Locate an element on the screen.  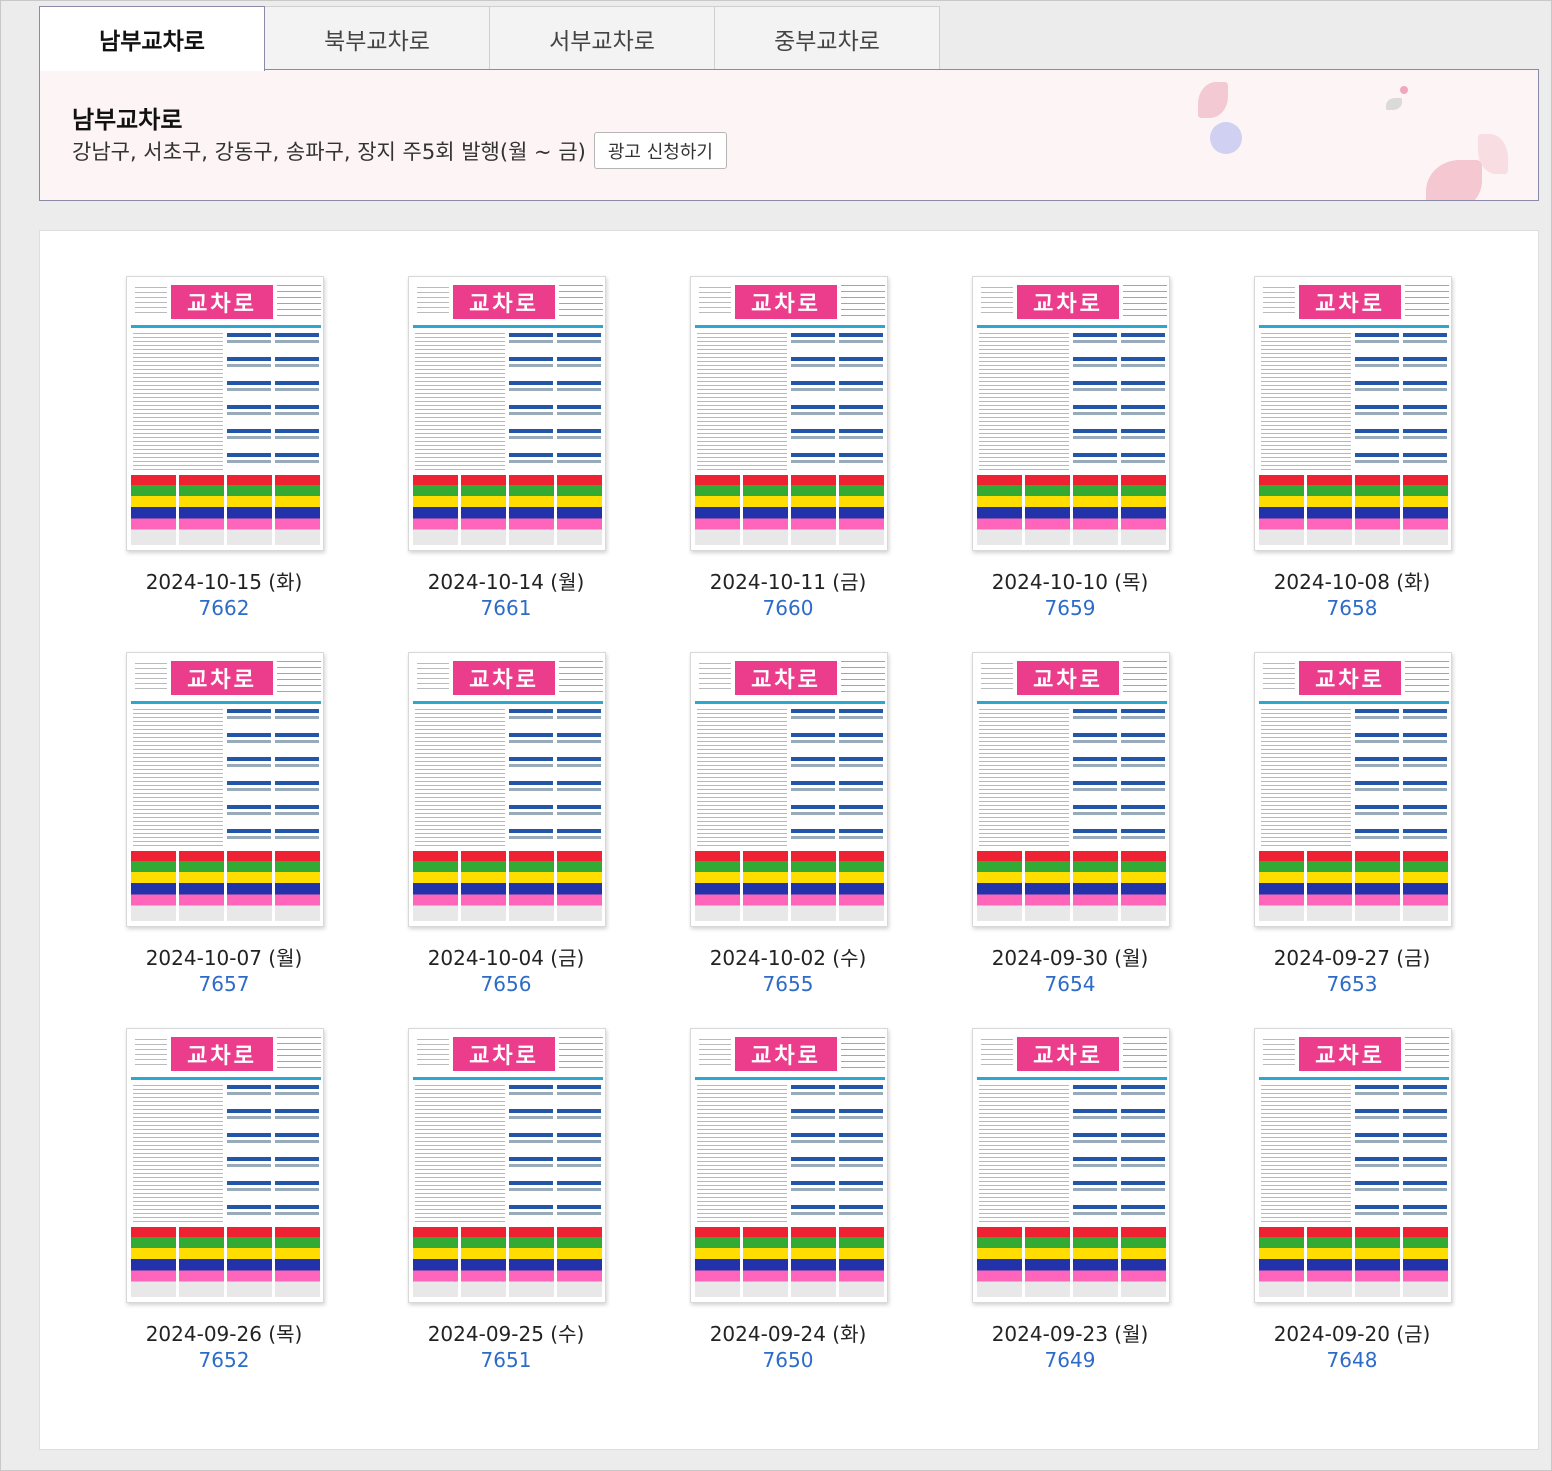
issue-number-link: 7658 is located at coordinates (1352, 608).